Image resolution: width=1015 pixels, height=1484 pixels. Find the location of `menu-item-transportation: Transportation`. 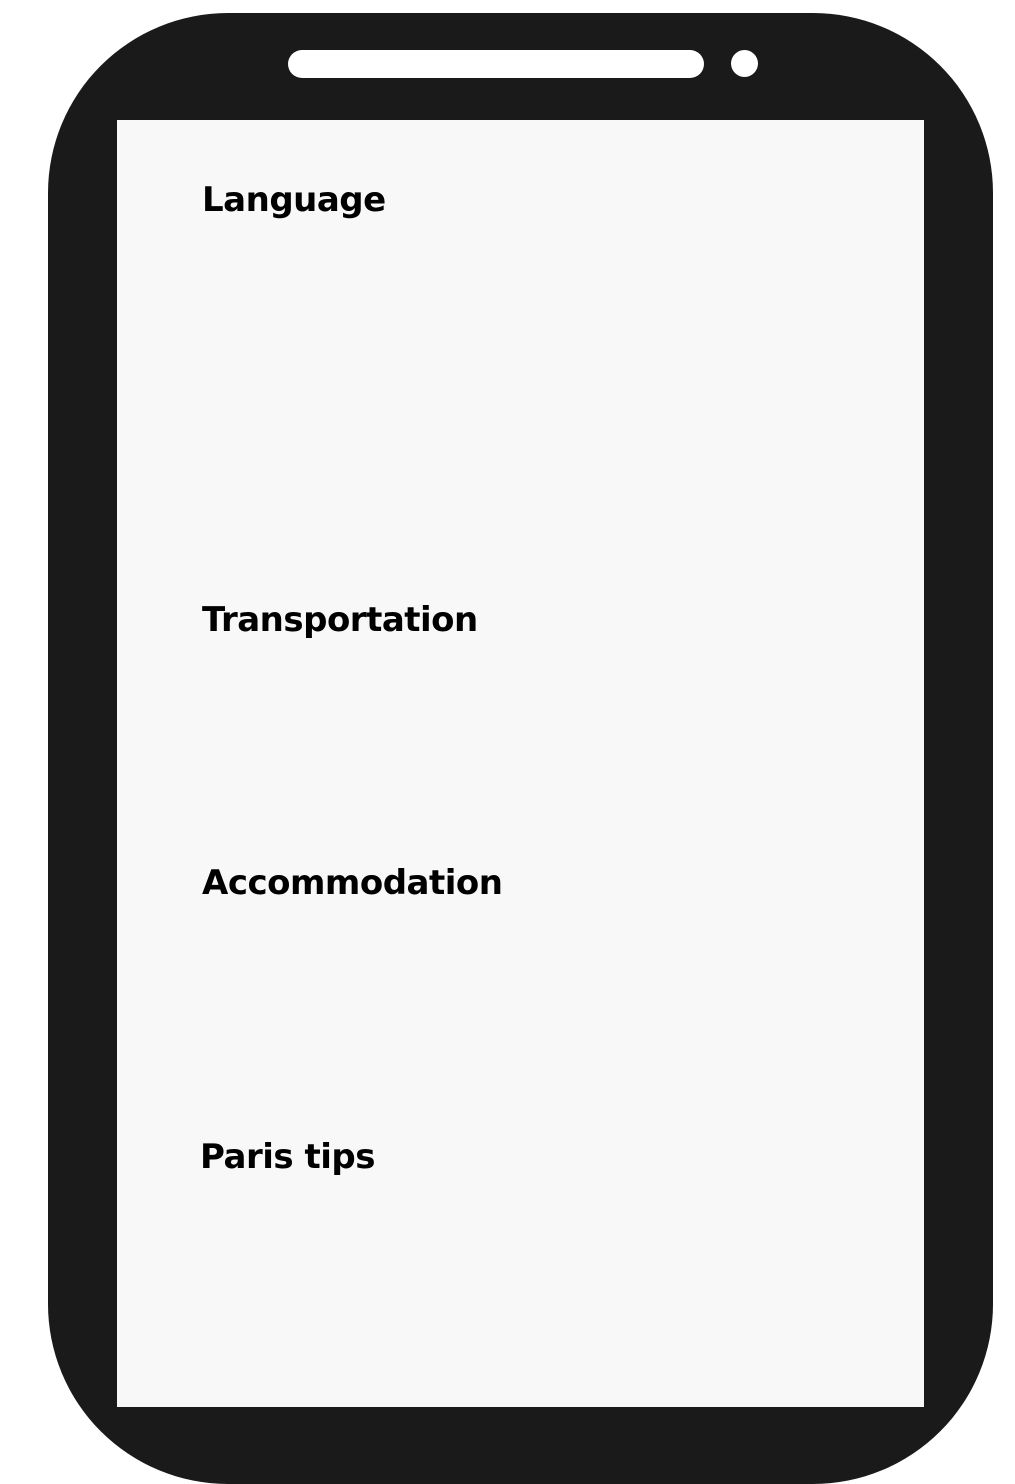

menu-item-transportation: Transportation is located at coordinates (340, 620).